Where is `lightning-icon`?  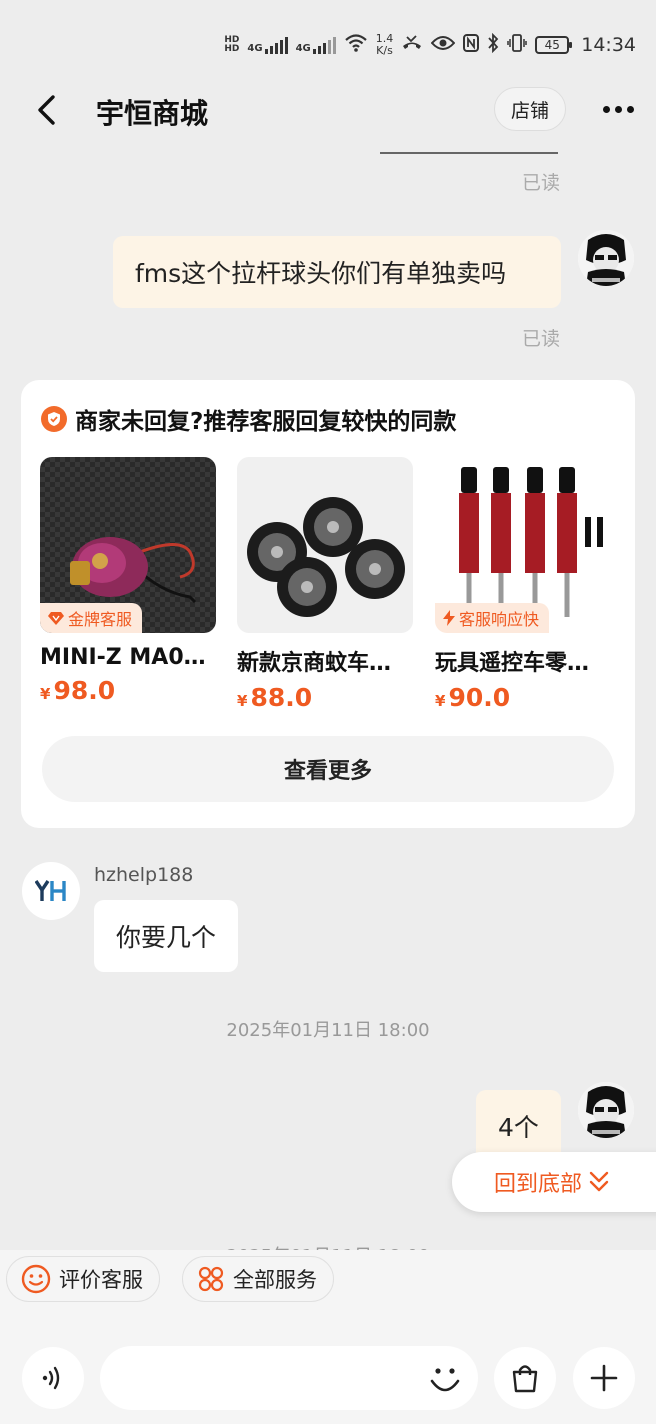 lightning-icon is located at coordinates (449, 618).